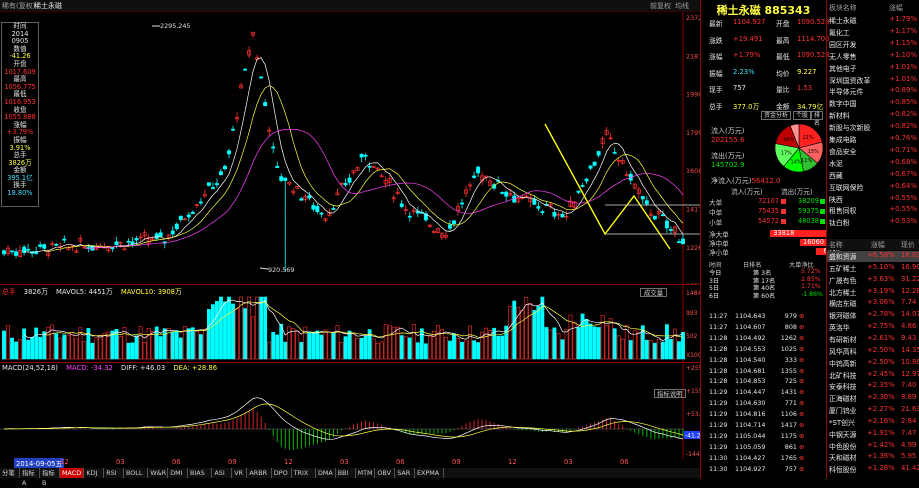  Describe the element at coordinates (682, 6) in the screenshot. I see `indicator-label: 均线` at that location.